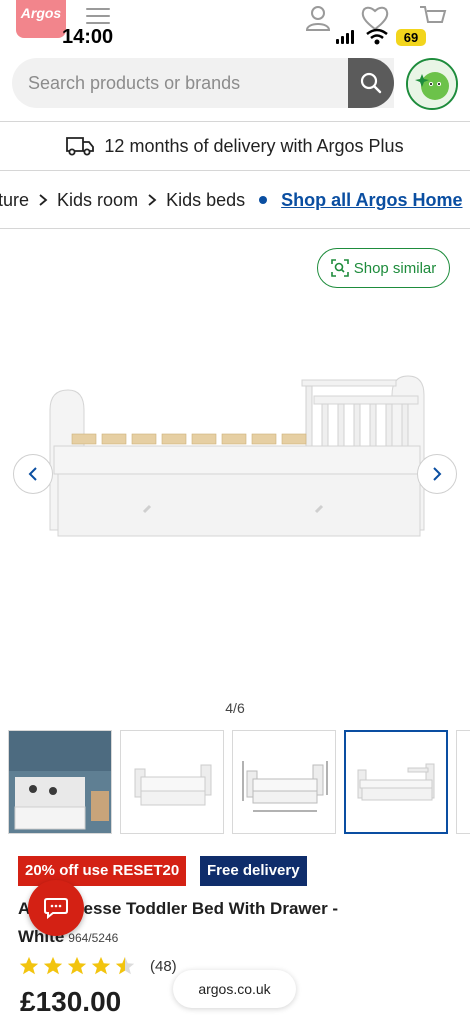  I want to click on image-counter: 4/6, so click(235, 708).